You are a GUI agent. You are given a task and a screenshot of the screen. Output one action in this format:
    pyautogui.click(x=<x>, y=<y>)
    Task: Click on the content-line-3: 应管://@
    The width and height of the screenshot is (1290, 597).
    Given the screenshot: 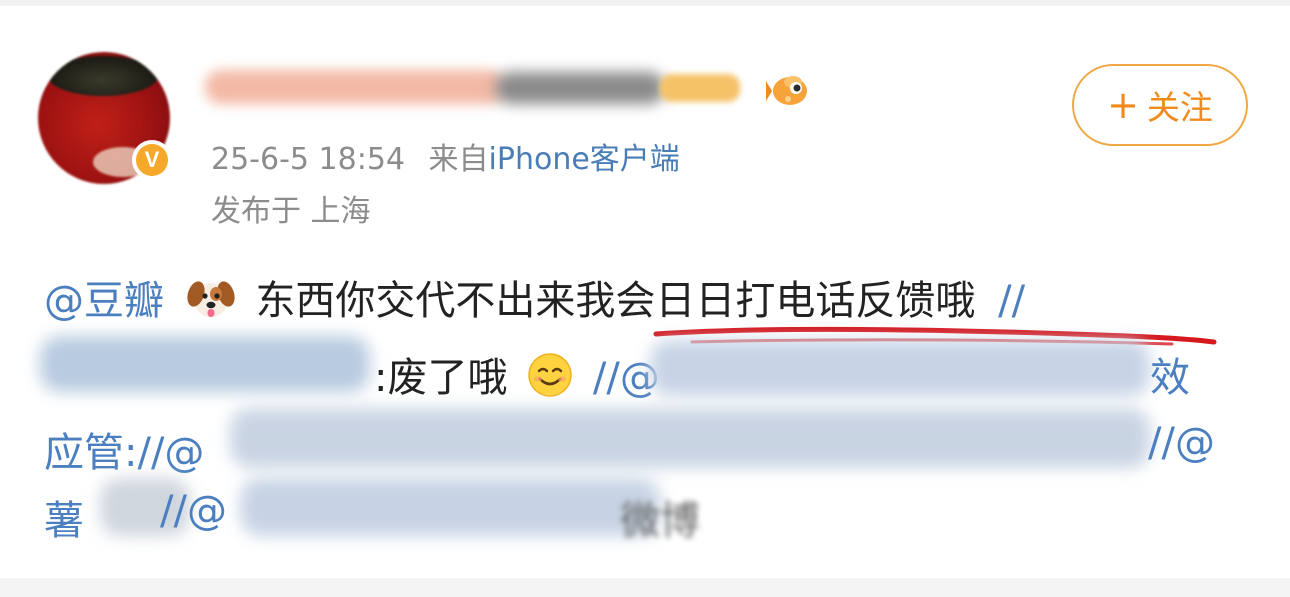 What is the action you would take?
    pyautogui.click(x=124, y=449)
    